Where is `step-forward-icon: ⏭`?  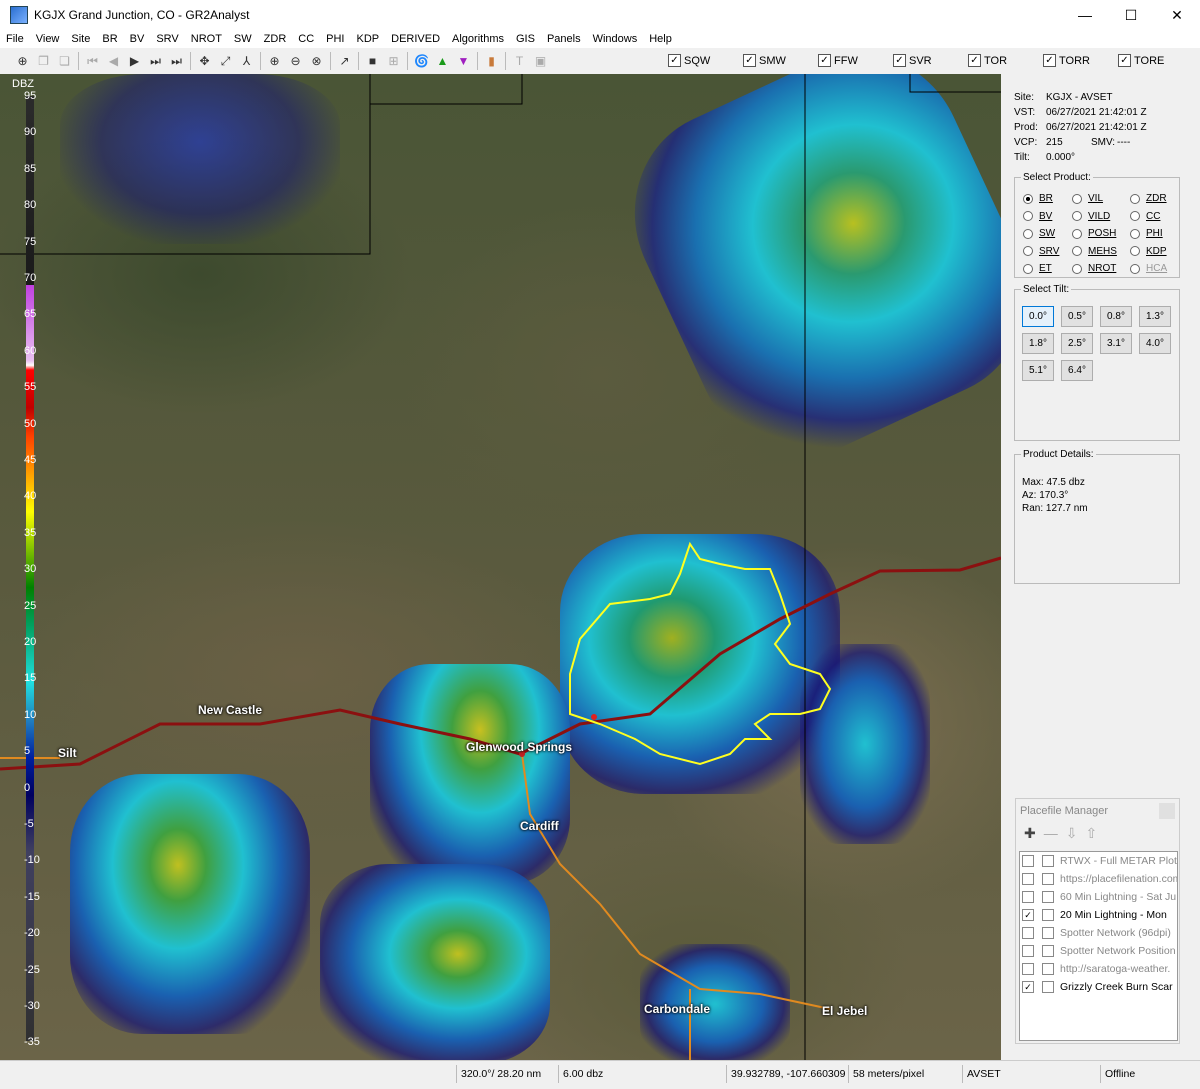
step-forward-icon: ⏭ is located at coordinates (155, 61).